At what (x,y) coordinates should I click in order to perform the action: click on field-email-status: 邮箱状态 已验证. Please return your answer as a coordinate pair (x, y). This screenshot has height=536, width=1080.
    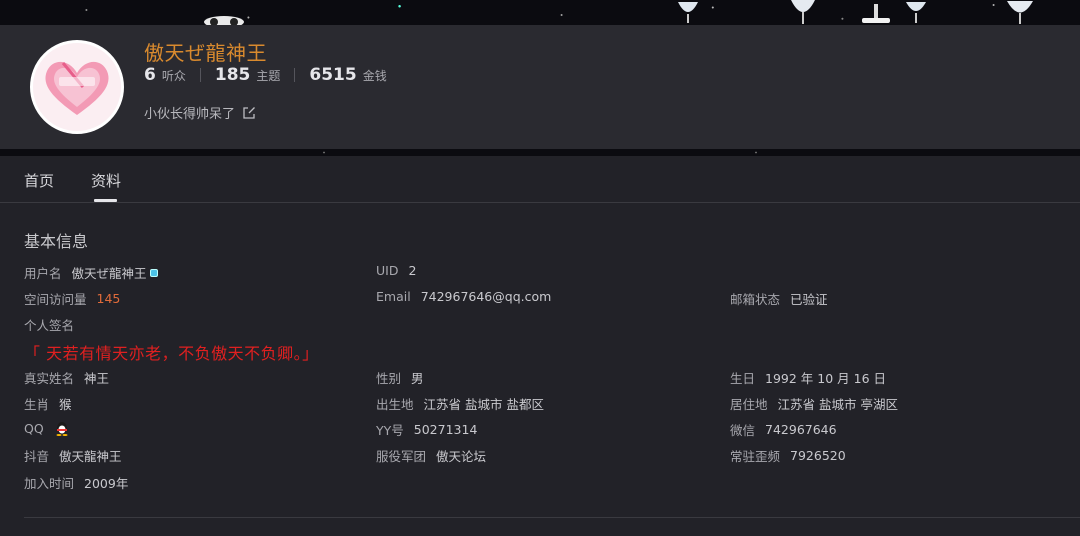
    Looking at the image, I should click on (779, 298).